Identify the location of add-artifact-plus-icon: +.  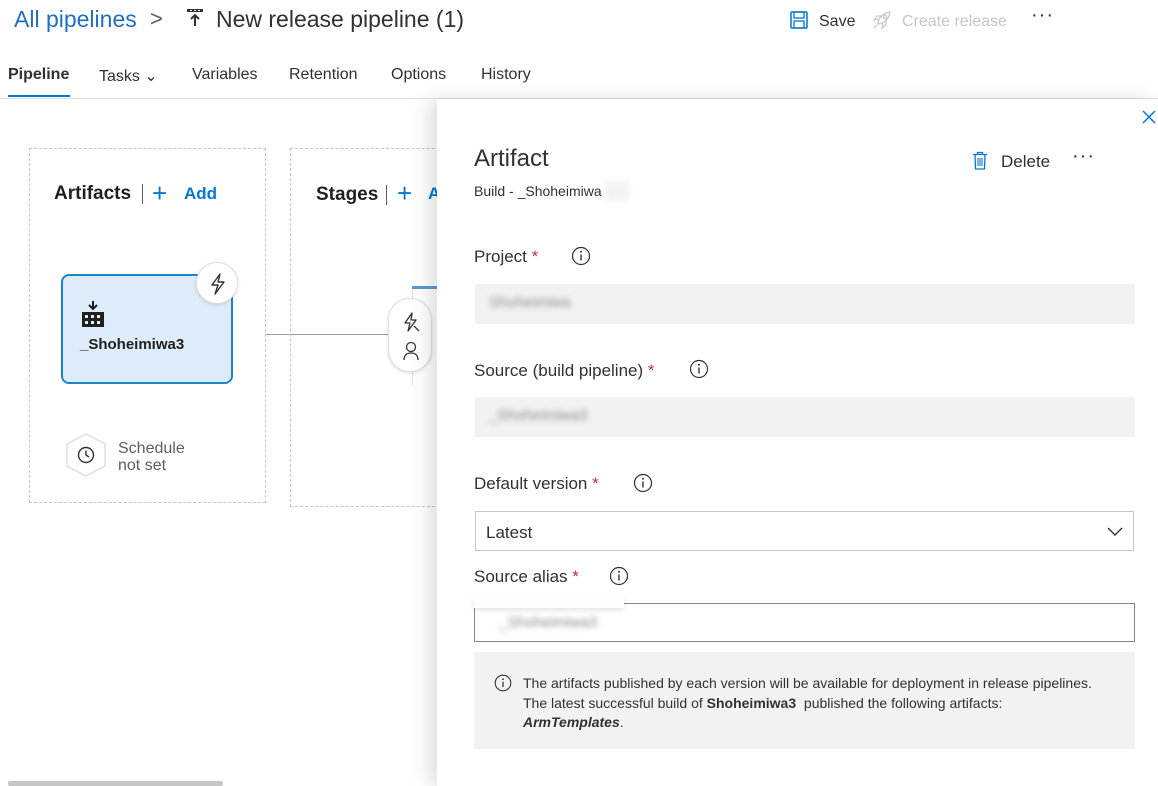
(159, 193).